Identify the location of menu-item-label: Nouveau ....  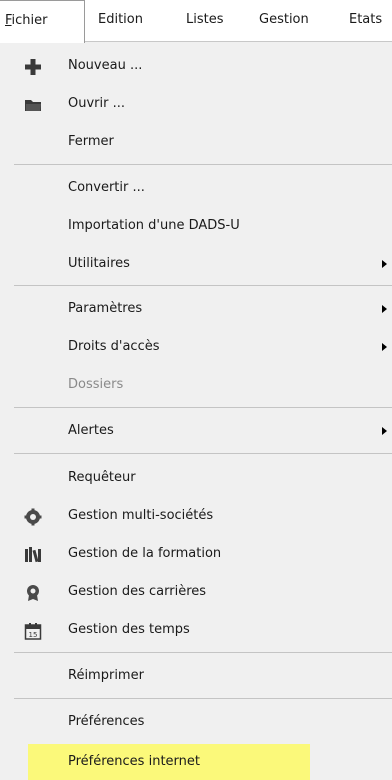
(105, 65).